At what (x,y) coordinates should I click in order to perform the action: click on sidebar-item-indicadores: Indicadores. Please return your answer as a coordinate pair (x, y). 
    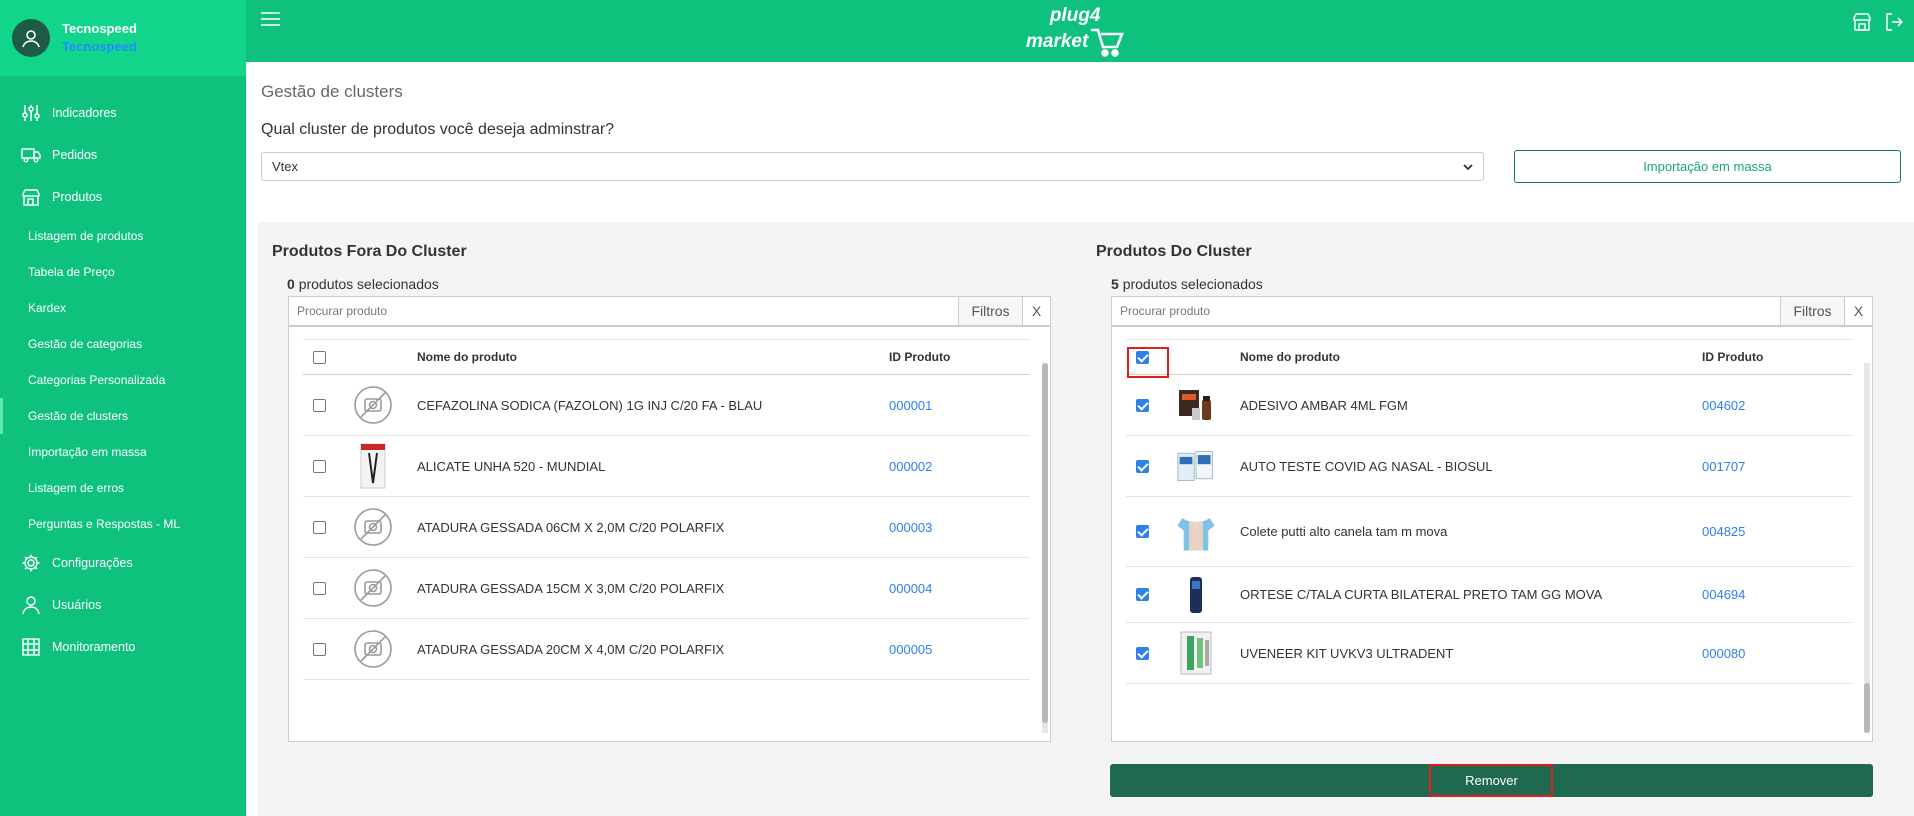
    Looking at the image, I should click on (123, 113).